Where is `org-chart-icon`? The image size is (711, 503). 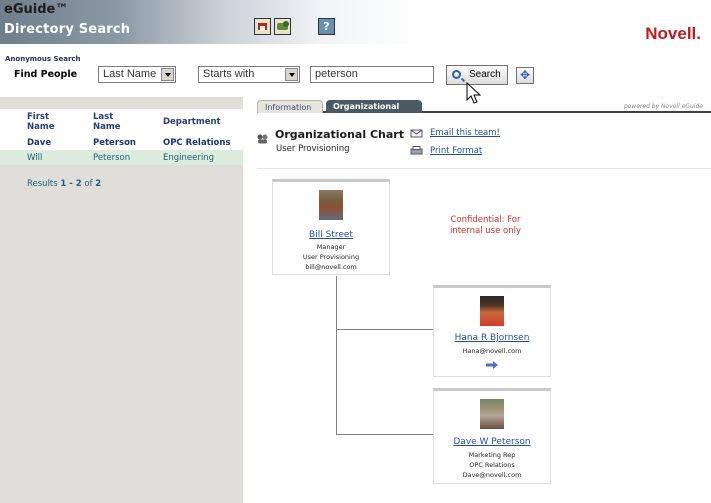
org-chart-icon is located at coordinates (262, 139).